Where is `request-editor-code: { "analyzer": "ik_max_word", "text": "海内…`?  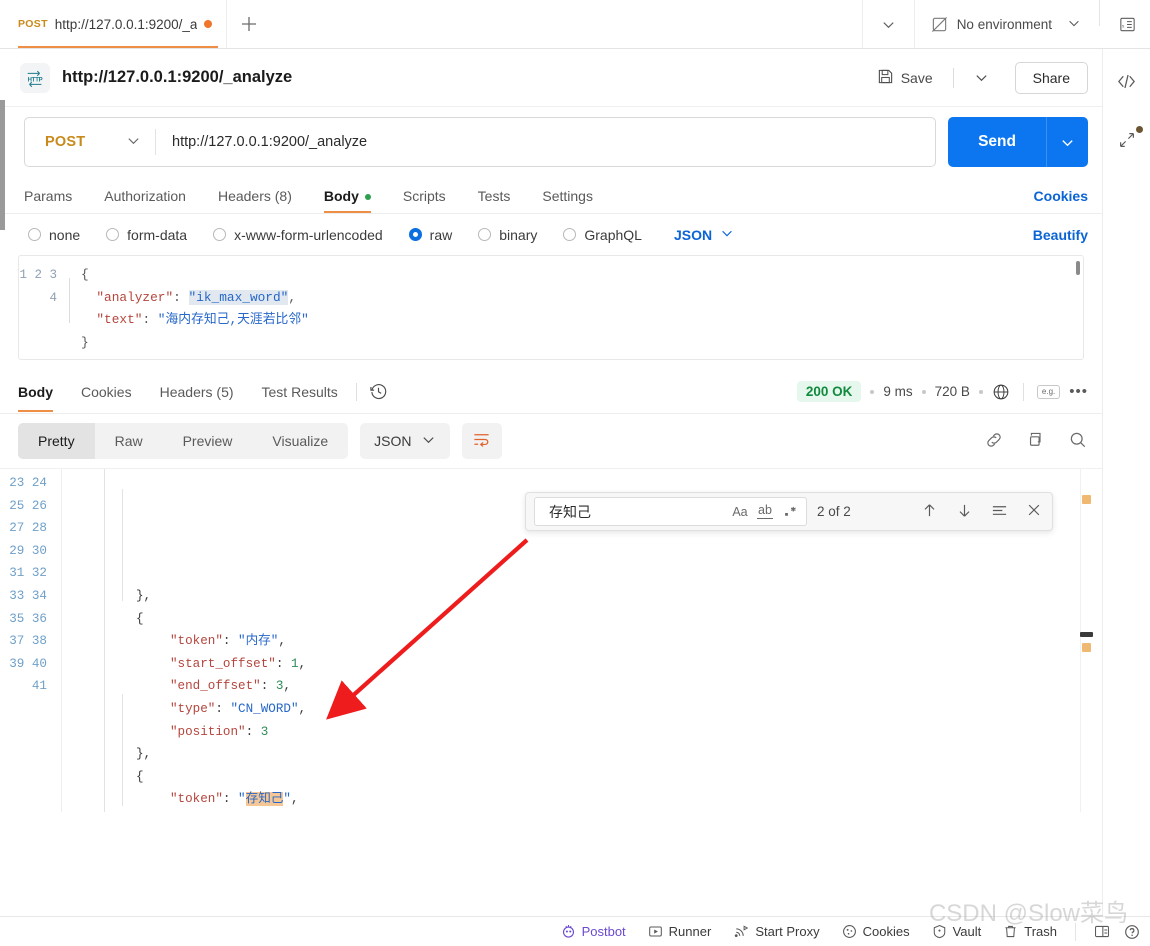
request-editor-code: { "analyzer": "ik_max_word", "text": "海内… is located at coordinates (575, 307).